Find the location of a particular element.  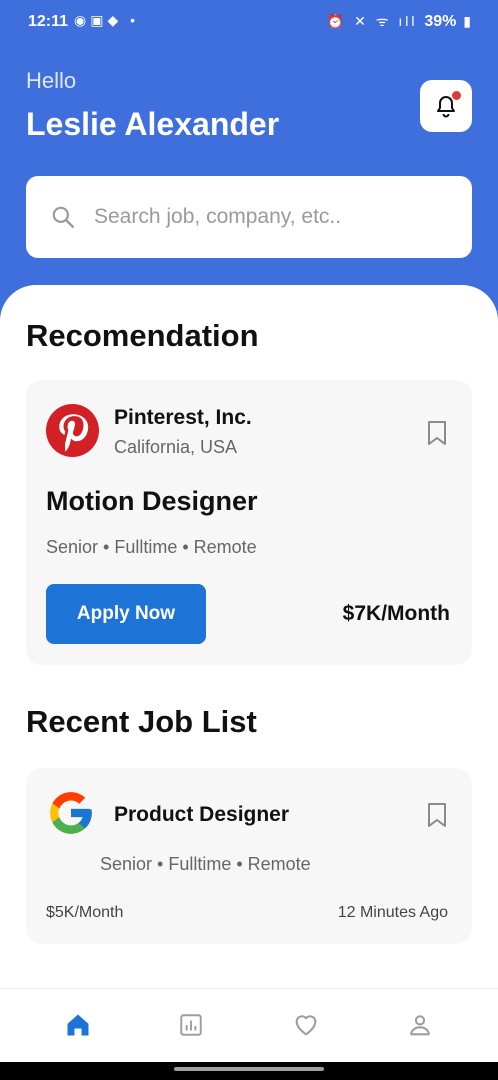

system-icons: ⏰ ✕ ᯤ ıll 39% ▮ is located at coordinates (400, 21).